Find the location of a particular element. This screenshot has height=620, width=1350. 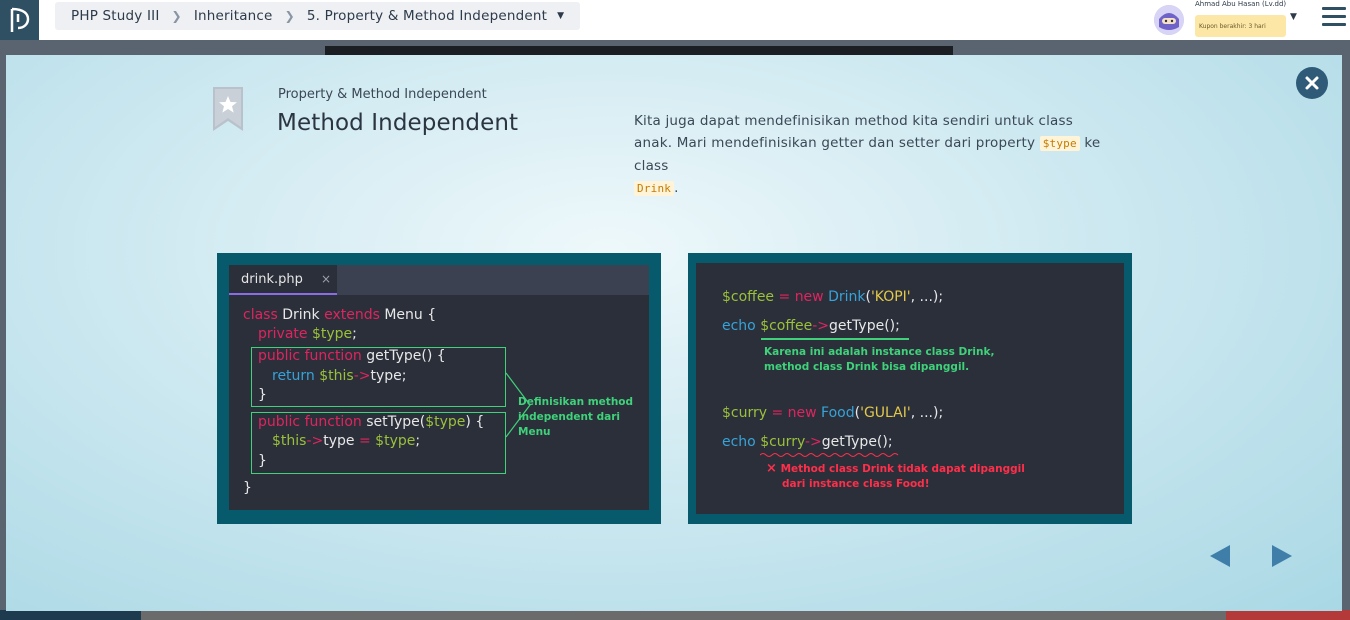

tab-label: drink.php is located at coordinates (272, 279).